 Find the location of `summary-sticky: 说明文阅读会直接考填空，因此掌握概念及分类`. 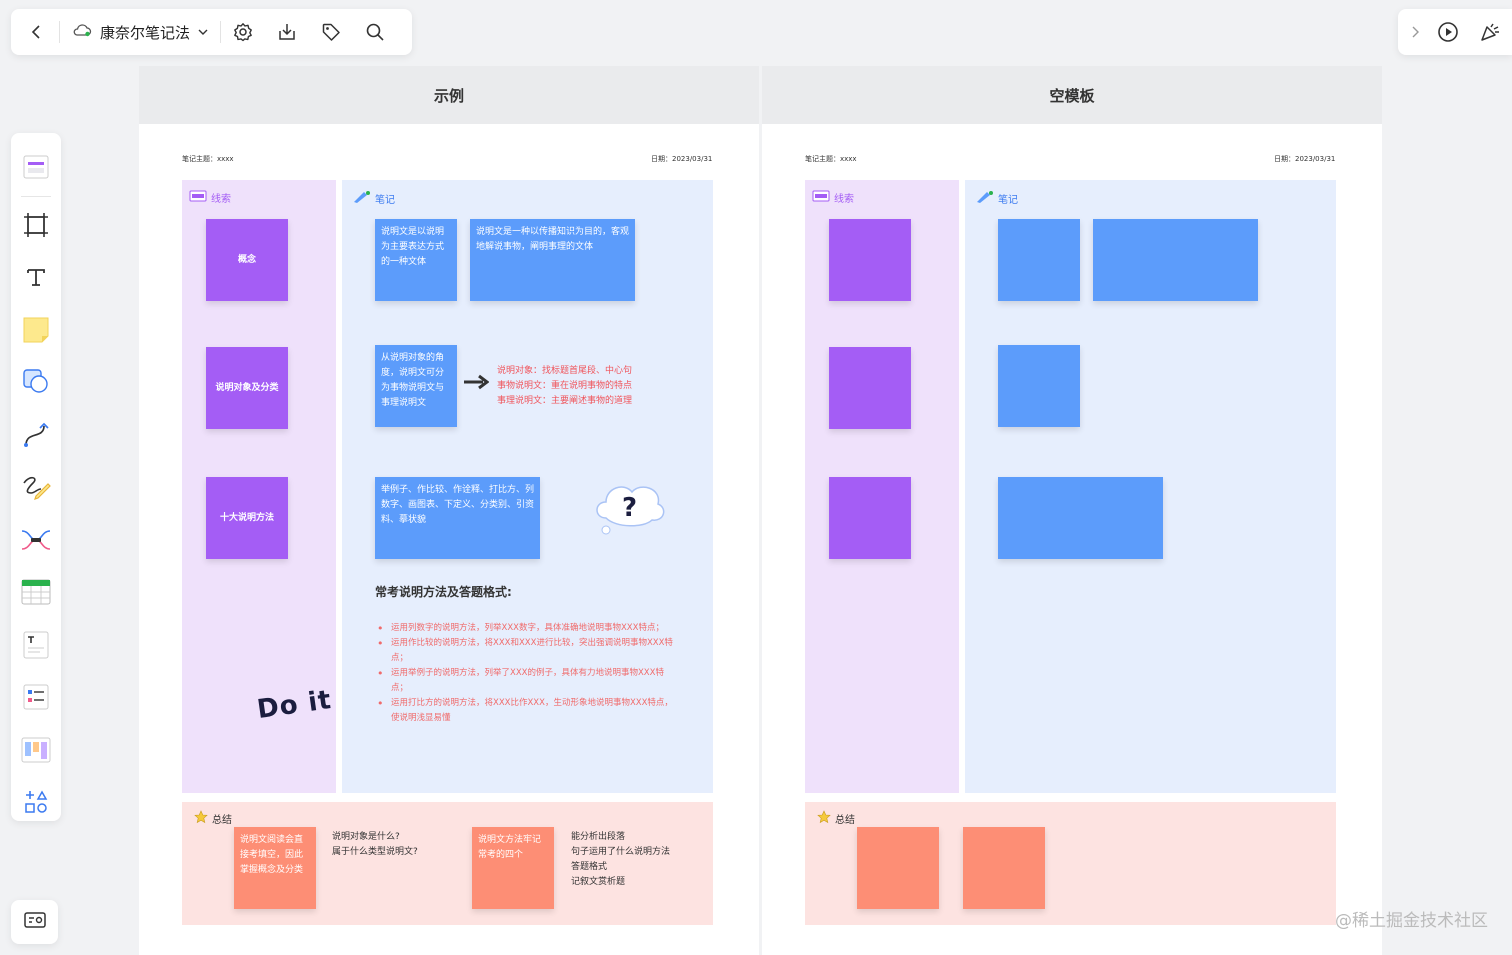

summary-sticky: 说明文阅读会直接考填空，因此掌握概念及分类 is located at coordinates (275, 868).